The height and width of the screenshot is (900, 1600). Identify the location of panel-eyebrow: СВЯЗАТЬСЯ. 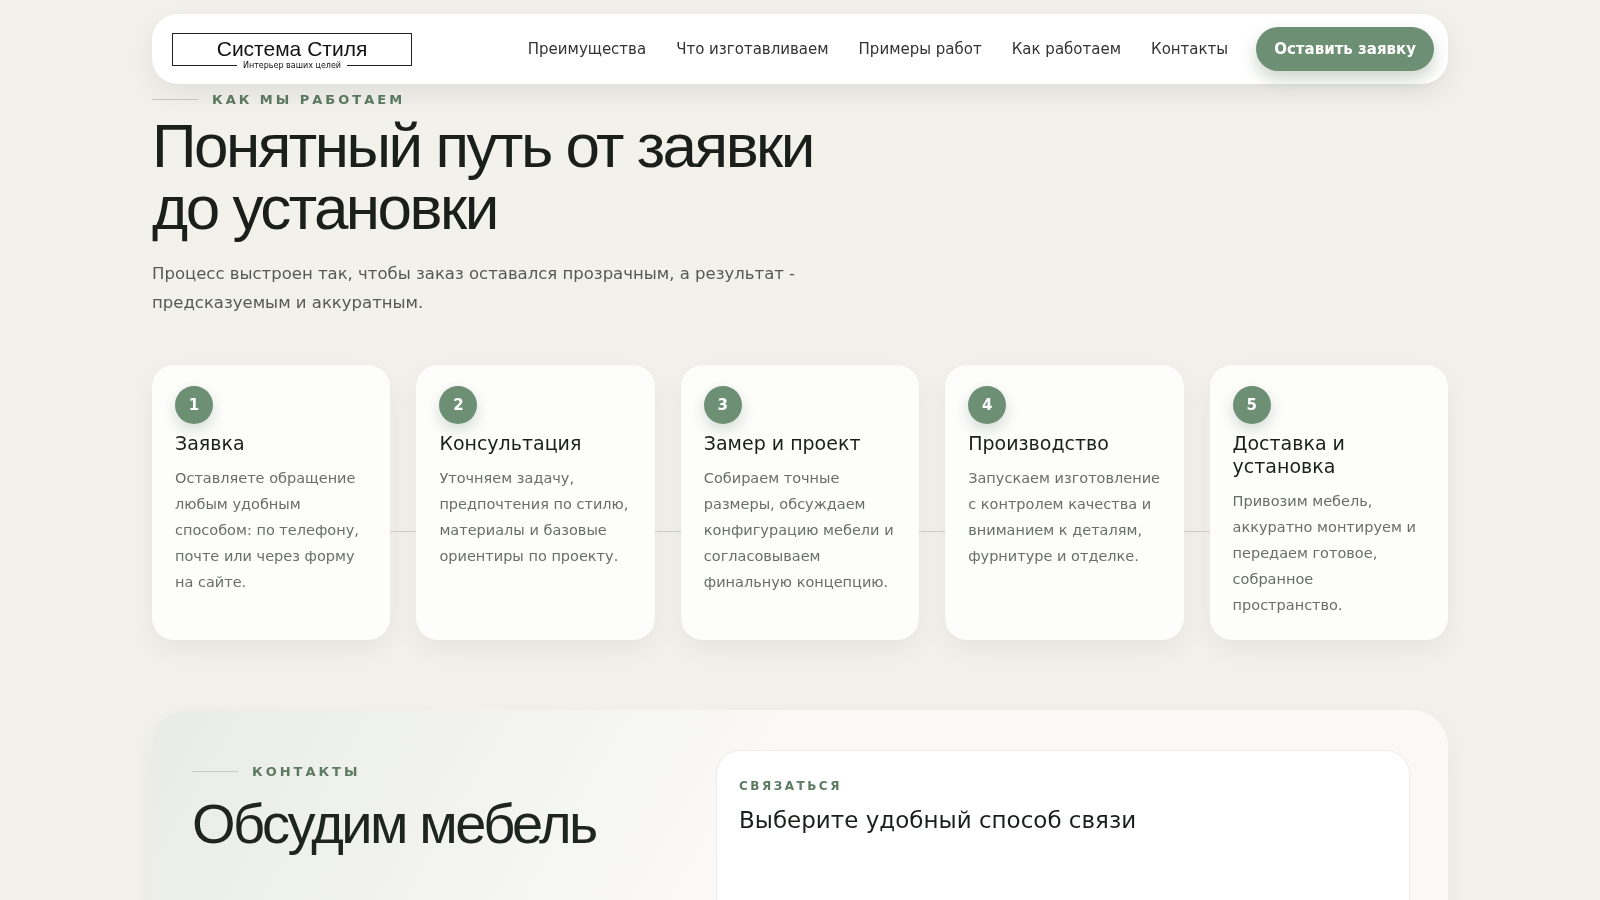
(791, 786).